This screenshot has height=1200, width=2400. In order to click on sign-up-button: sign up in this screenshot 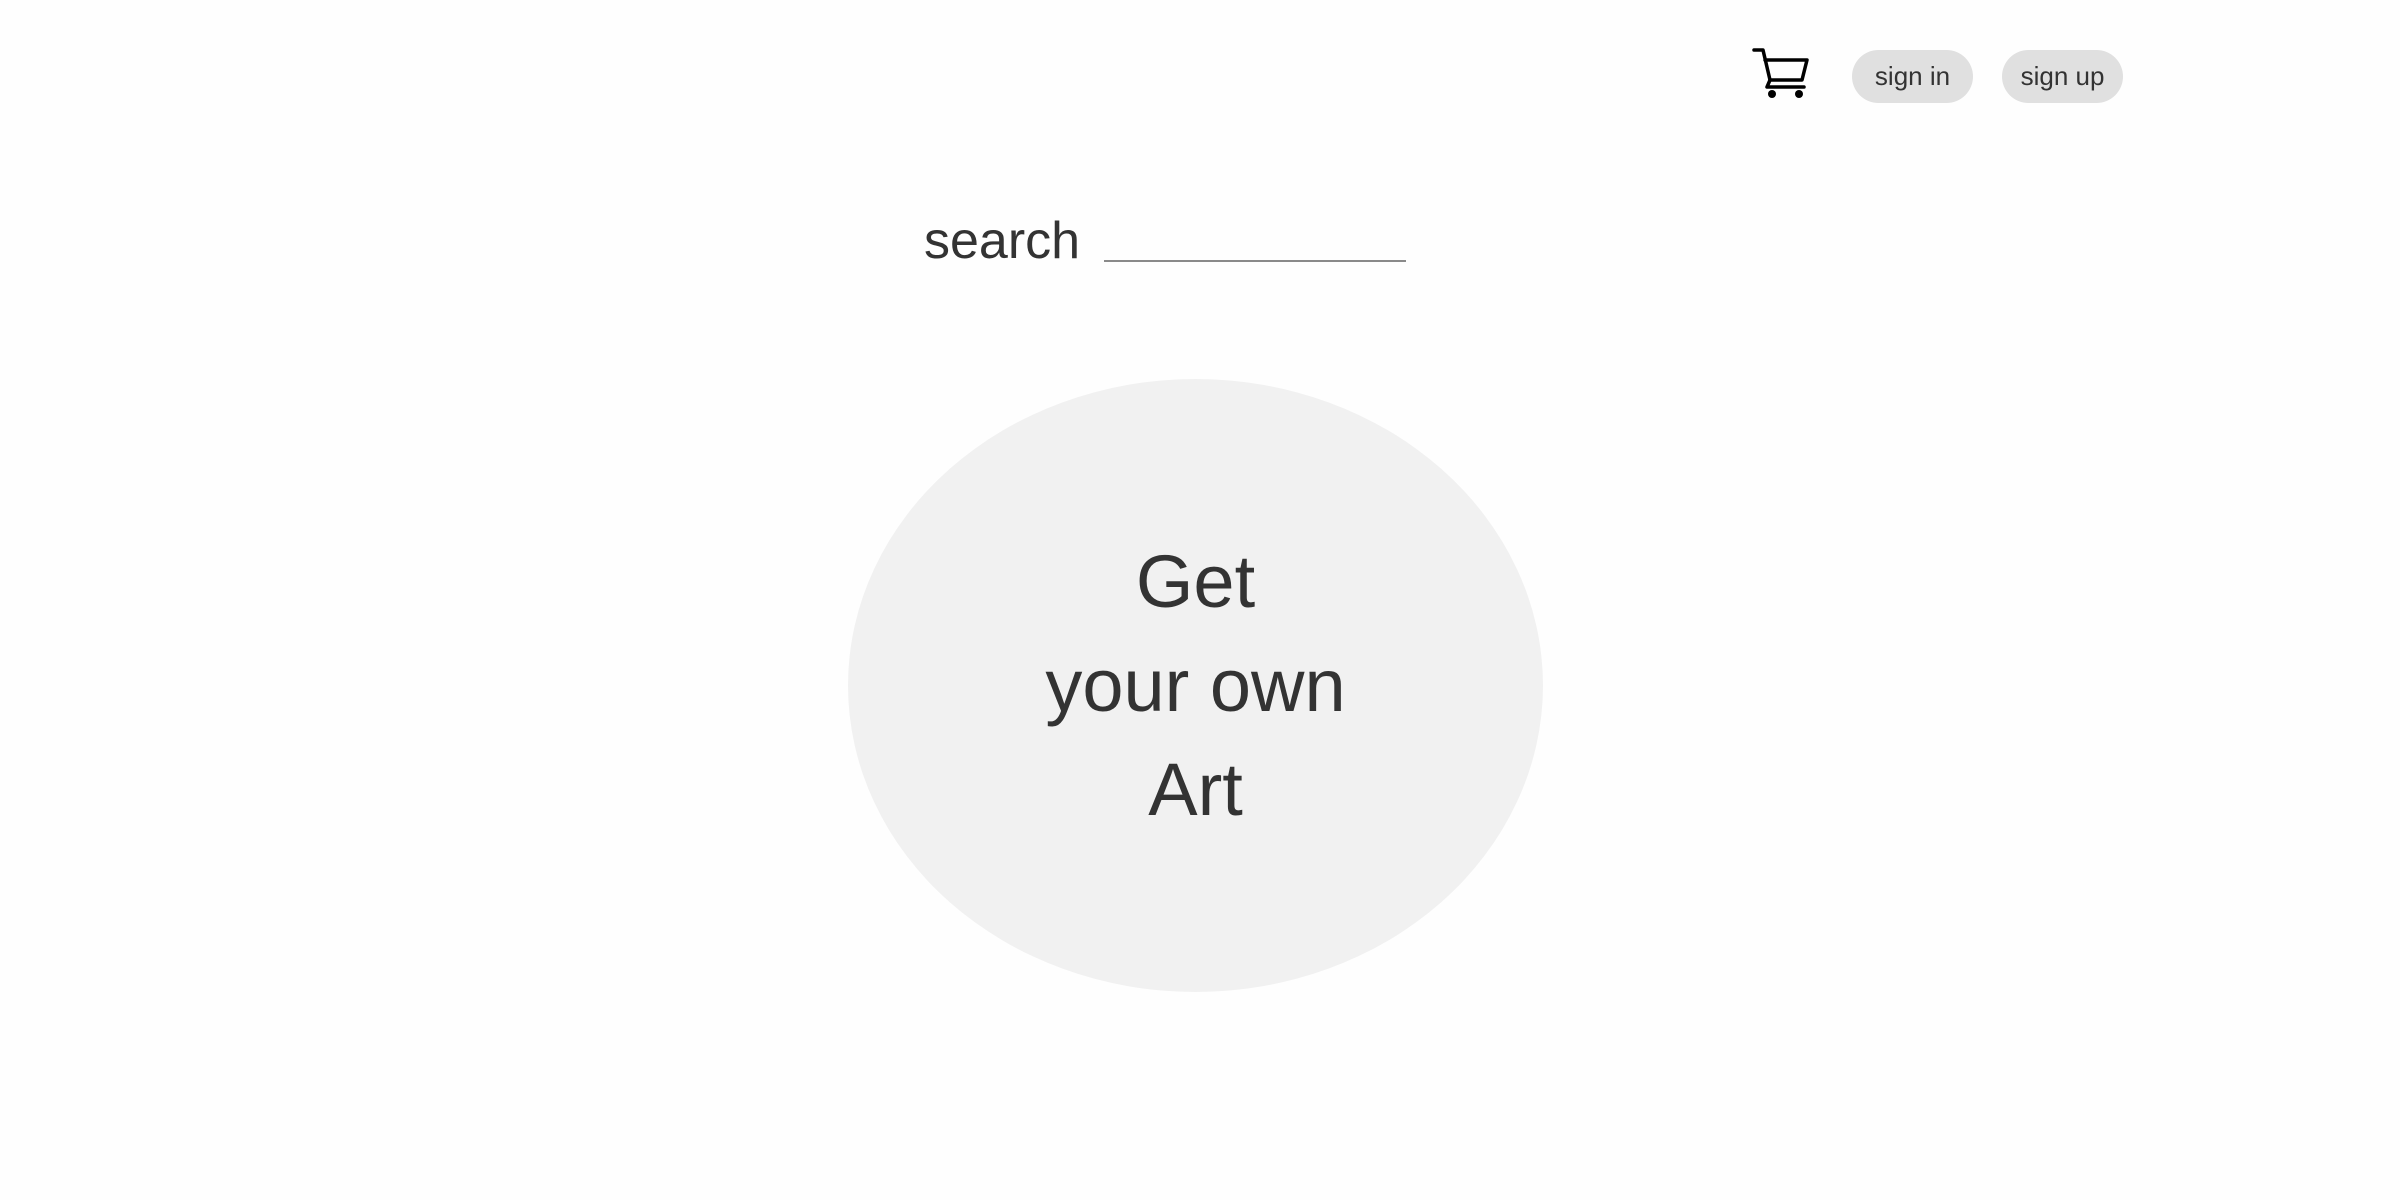, I will do `click(2062, 76)`.